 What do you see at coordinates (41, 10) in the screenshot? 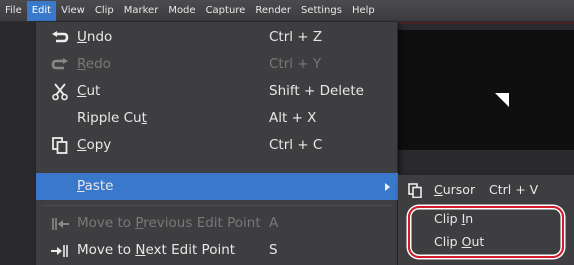
I see `menubar-edit: Edit` at bounding box center [41, 10].